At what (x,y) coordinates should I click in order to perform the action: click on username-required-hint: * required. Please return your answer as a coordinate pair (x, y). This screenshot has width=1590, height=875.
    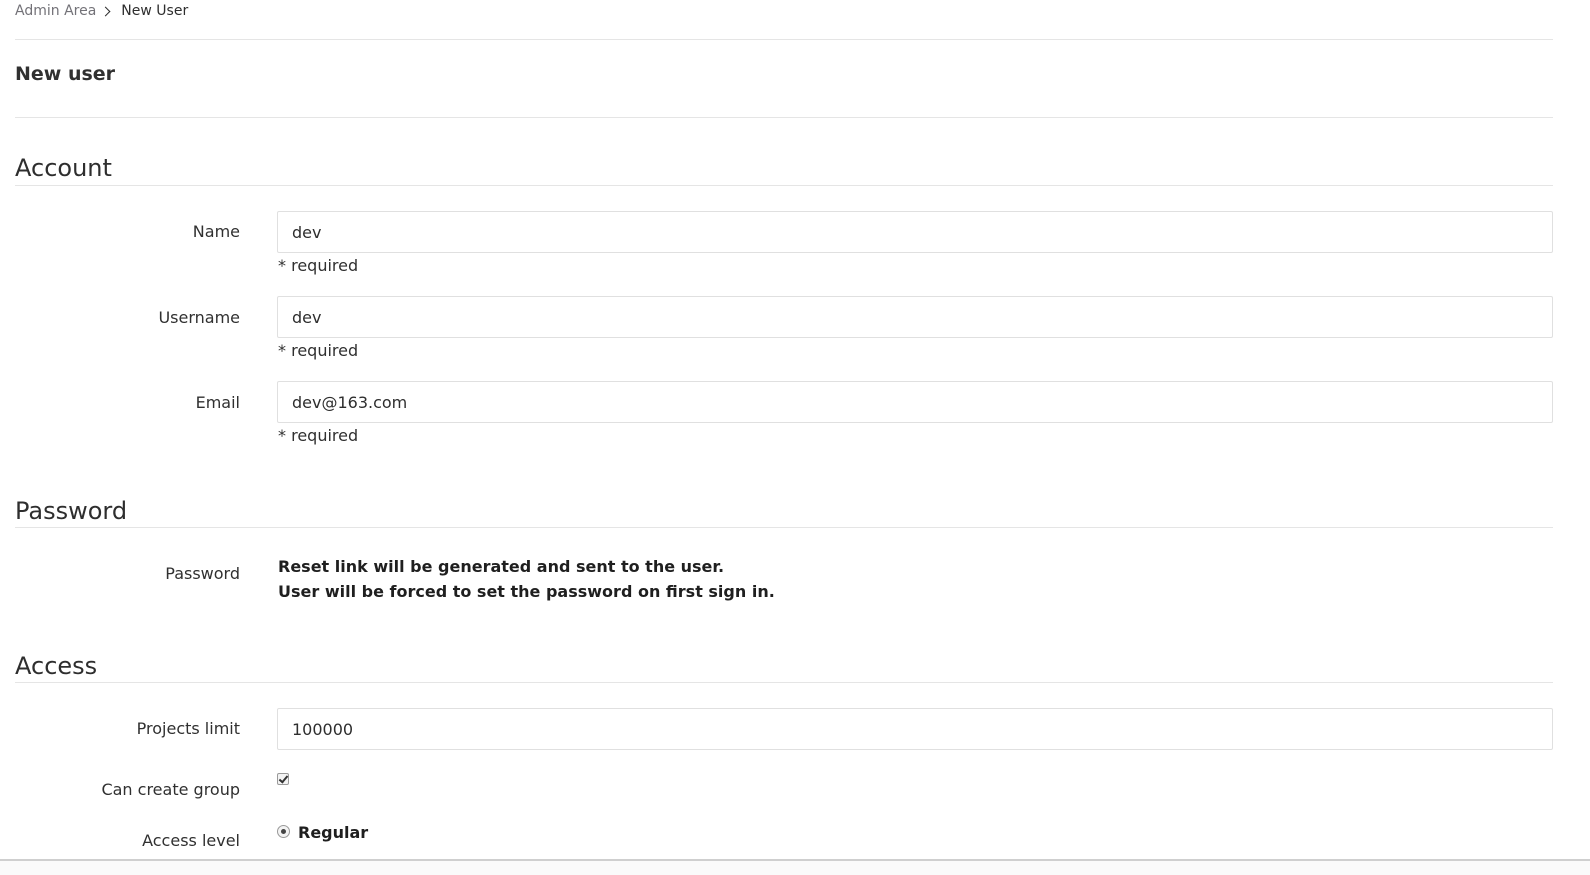
    Looking at the image, I should click on (318, 350).